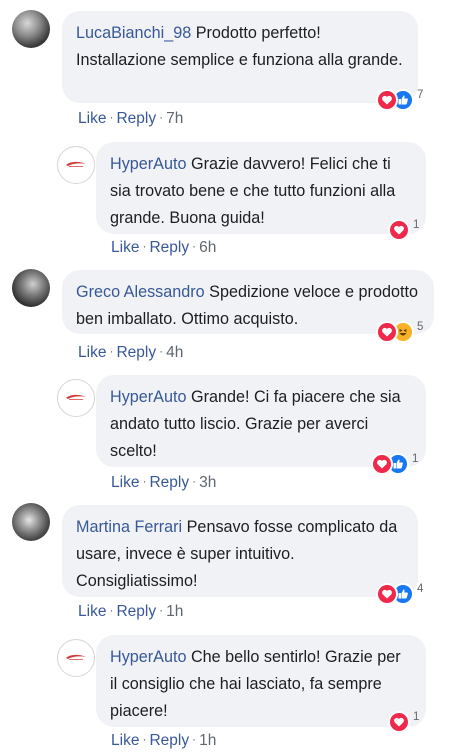 The width and height of the screenshot is (461, 754). What do you see at coordinates (399, 100) in the screenshot?
I see `reaction-summary: 7` at bounding box center [399, 100].